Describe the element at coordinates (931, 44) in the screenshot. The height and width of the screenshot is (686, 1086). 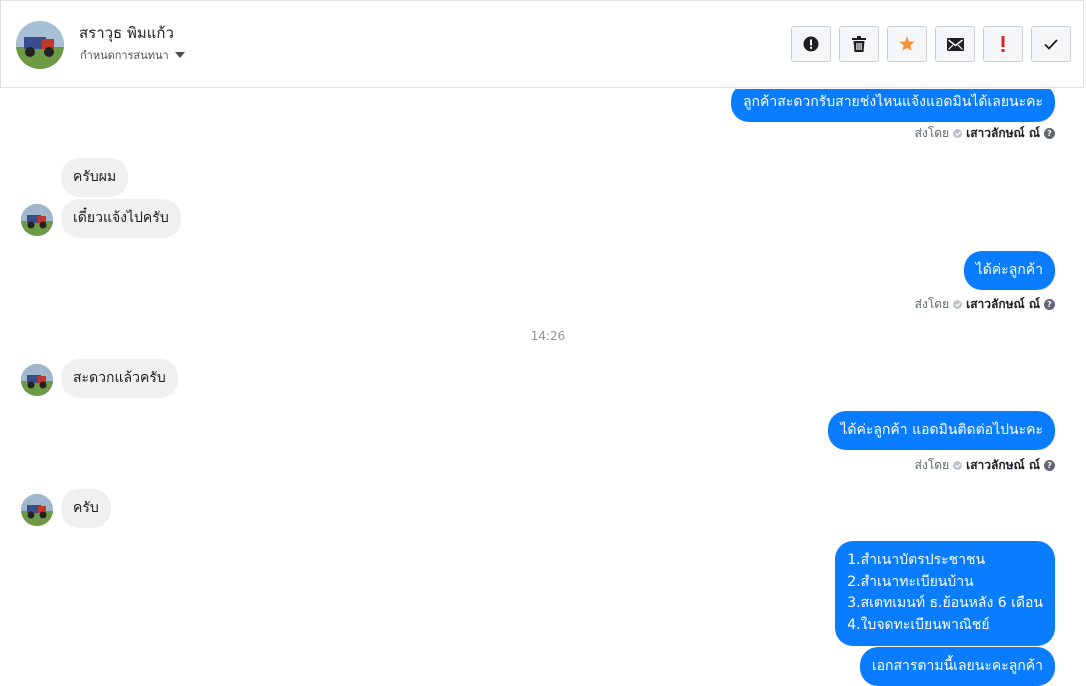
I see `header-actions` at that location.